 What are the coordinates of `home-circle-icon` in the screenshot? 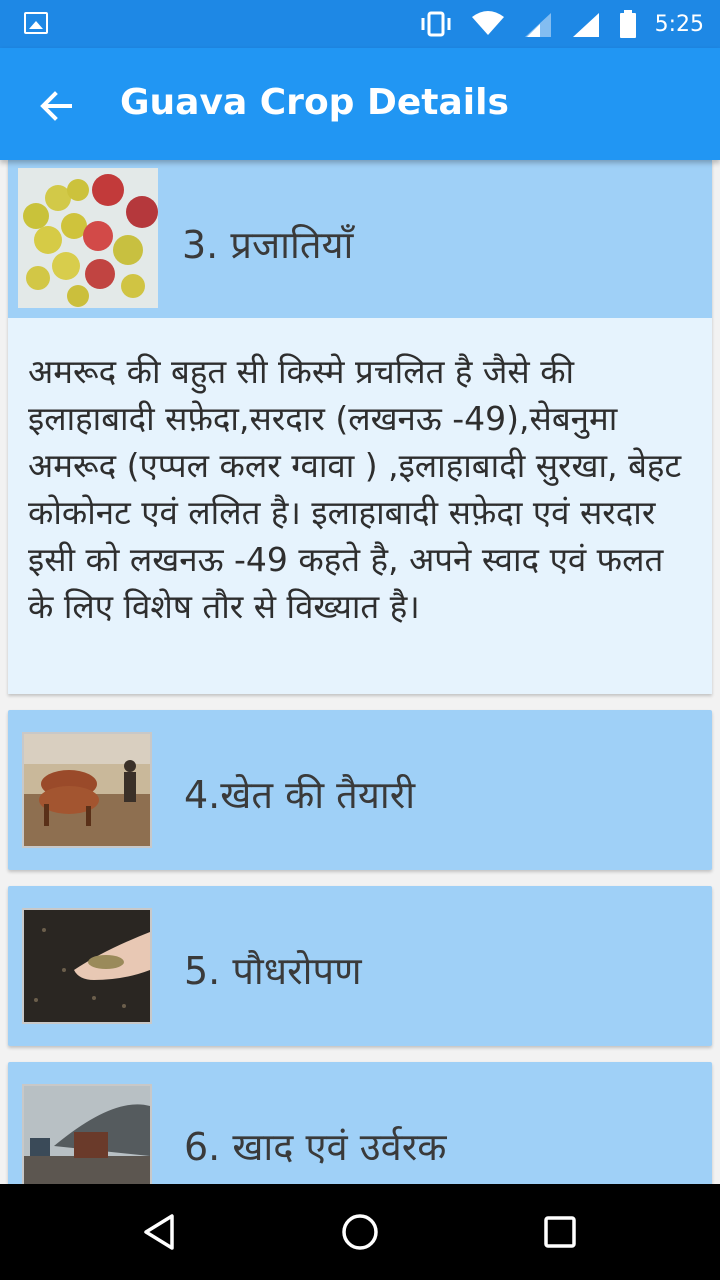 It's located at (360, 1232).